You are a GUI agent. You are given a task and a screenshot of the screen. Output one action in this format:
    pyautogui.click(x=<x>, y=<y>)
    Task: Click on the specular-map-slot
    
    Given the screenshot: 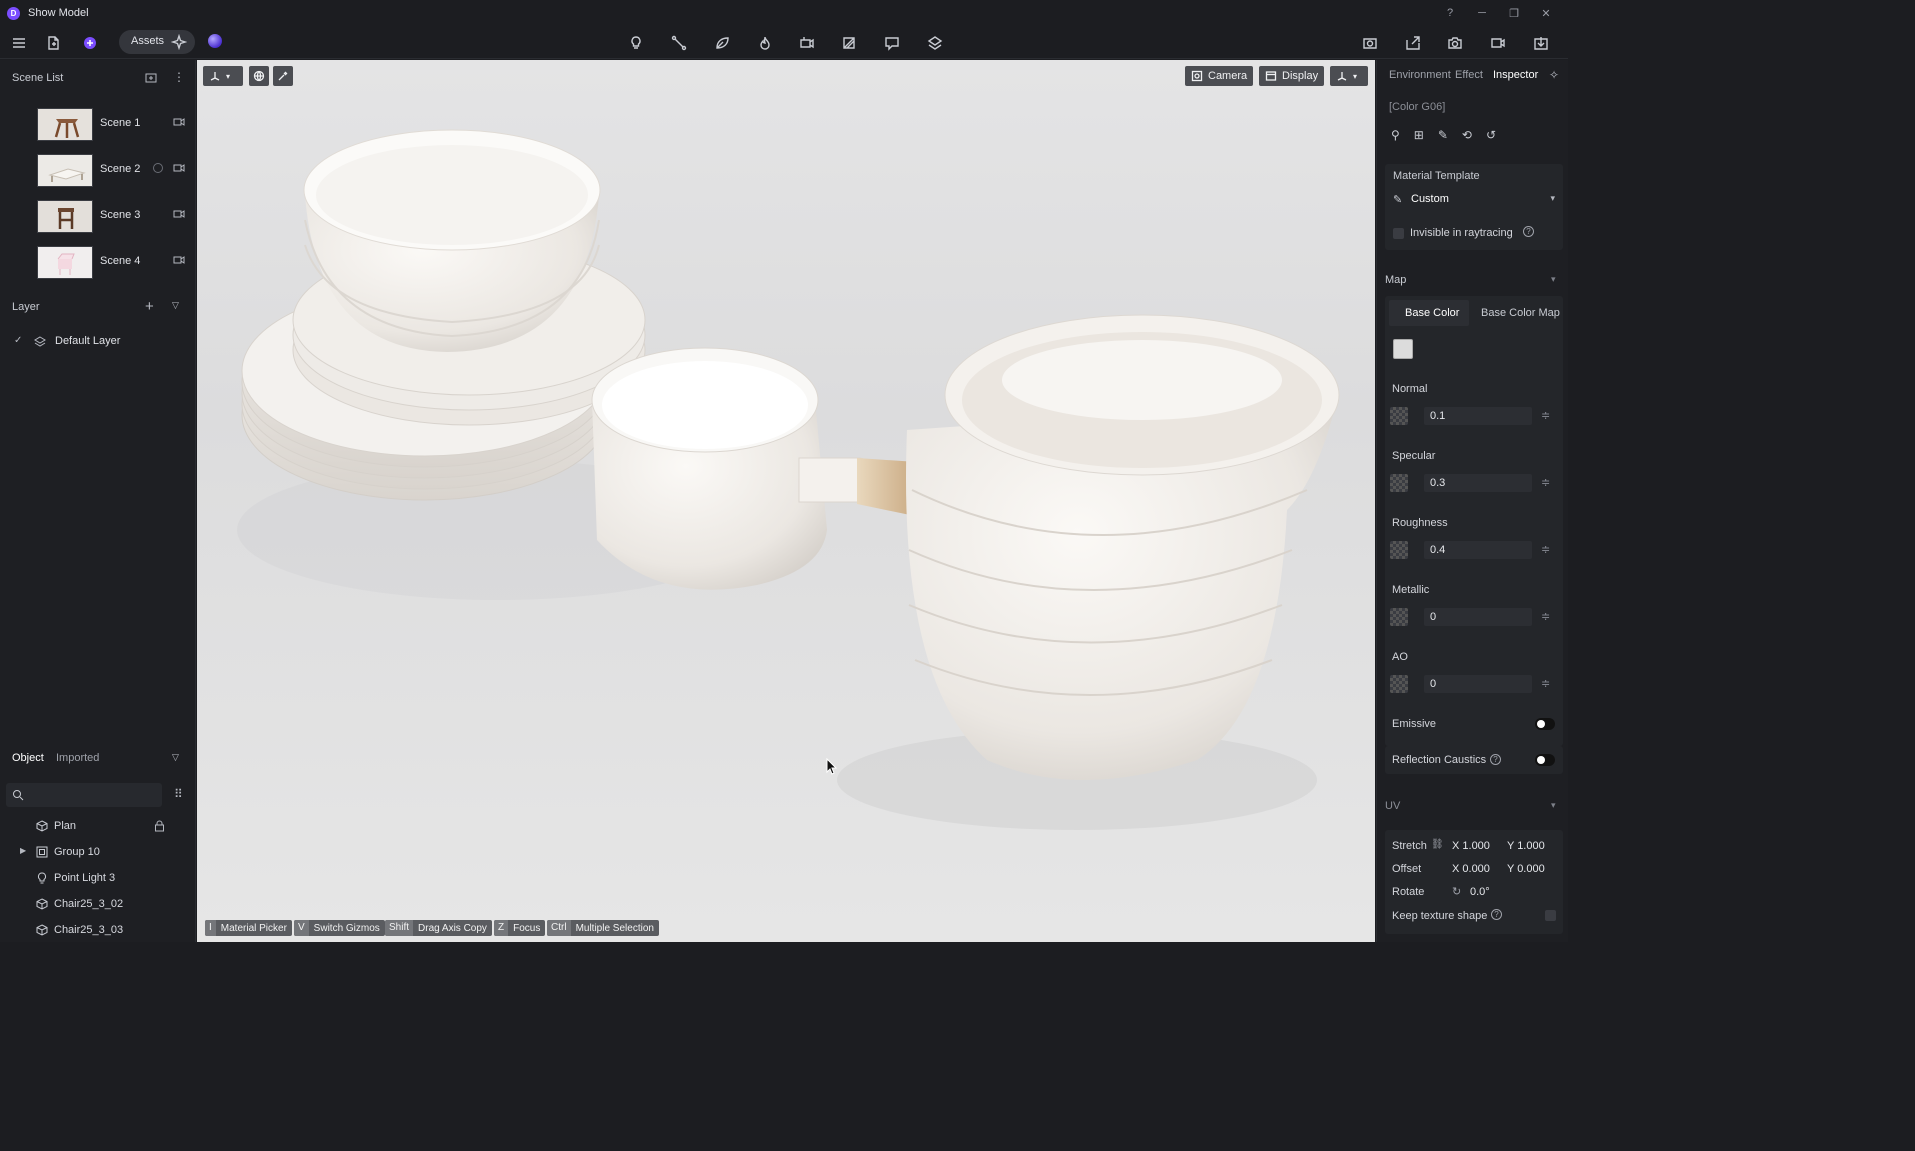 What is the action you would take?
    pyautogui.click(x=1399, y=483)
    